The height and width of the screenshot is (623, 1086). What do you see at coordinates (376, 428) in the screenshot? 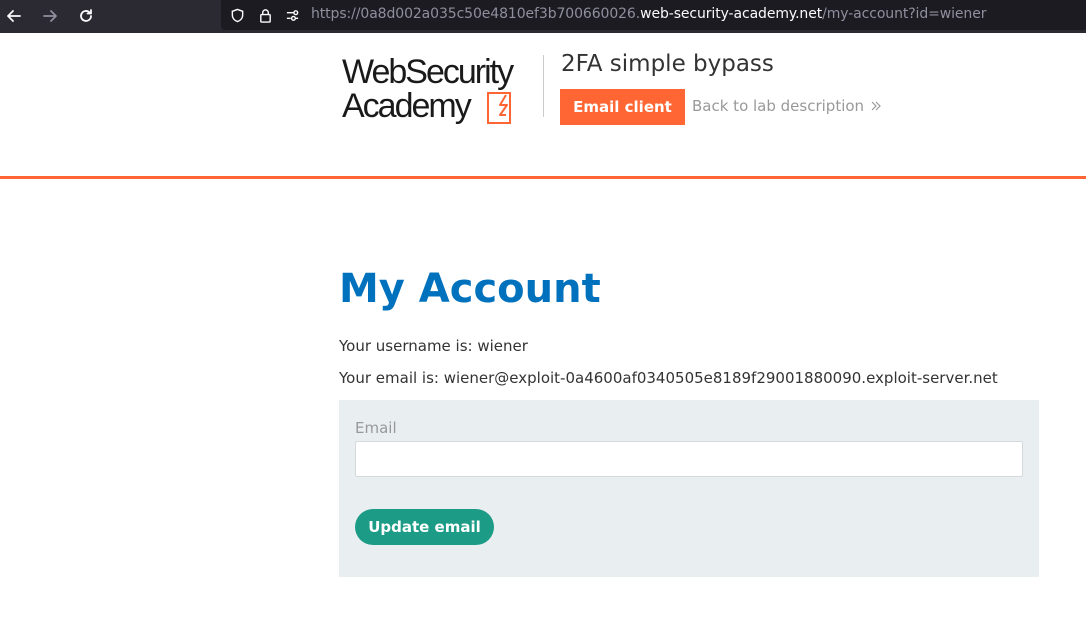
I see `email-field-label: Email` at bounding box center [376, 428].